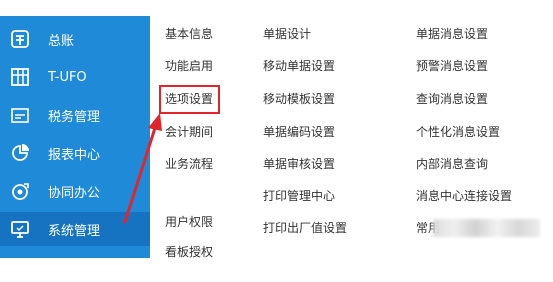 The image size is (553, 282). I want to click on monitor-settings-icon, so click(20, 229).